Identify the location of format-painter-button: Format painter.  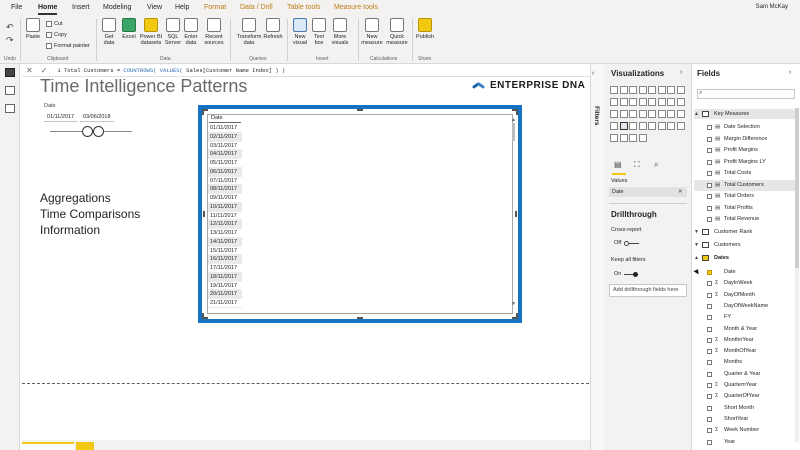
(68, 46).